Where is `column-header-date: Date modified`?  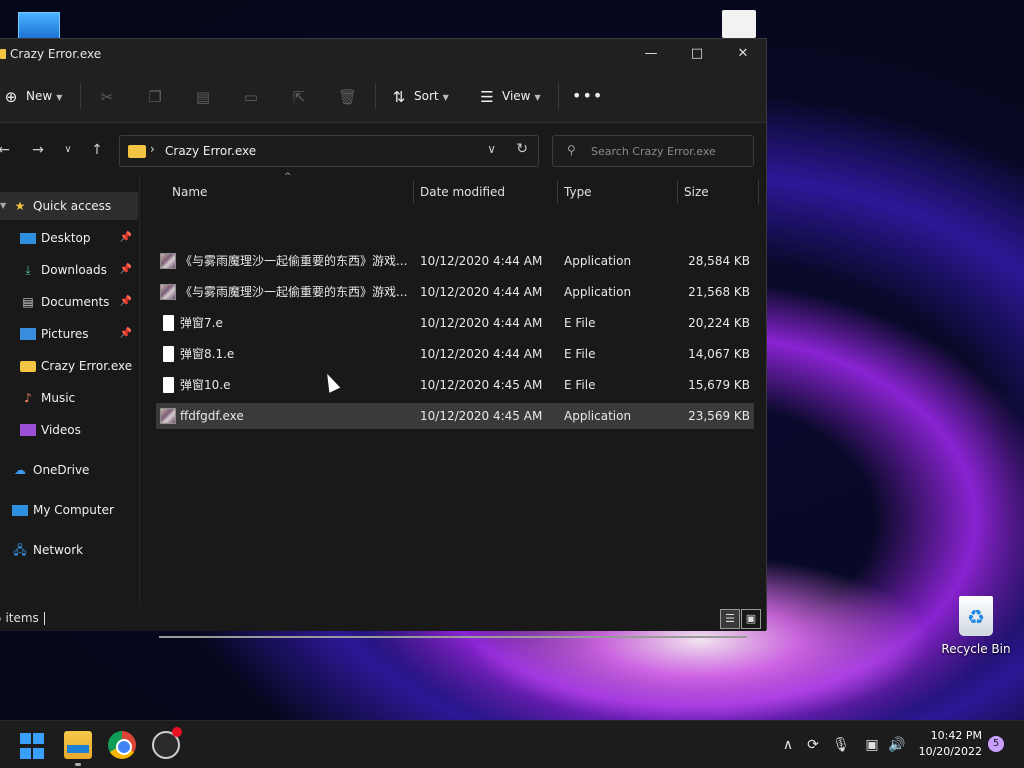 column-header-date: Date modified is located at coordinates (462, 192).